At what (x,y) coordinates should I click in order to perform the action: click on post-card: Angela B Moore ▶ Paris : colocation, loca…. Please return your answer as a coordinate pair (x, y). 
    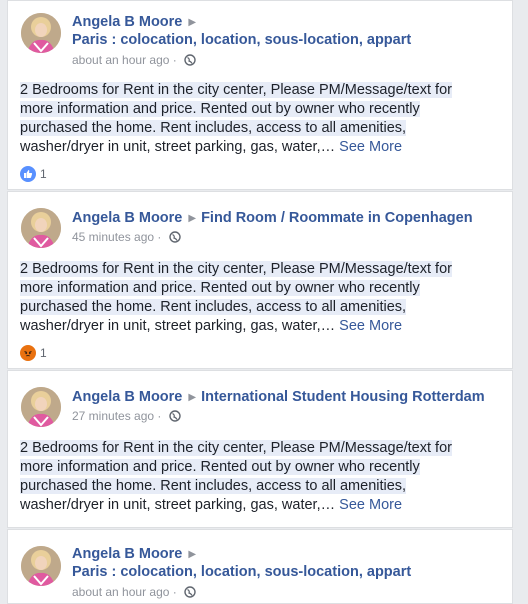
    Looking at the image, I should click on (260, 566).